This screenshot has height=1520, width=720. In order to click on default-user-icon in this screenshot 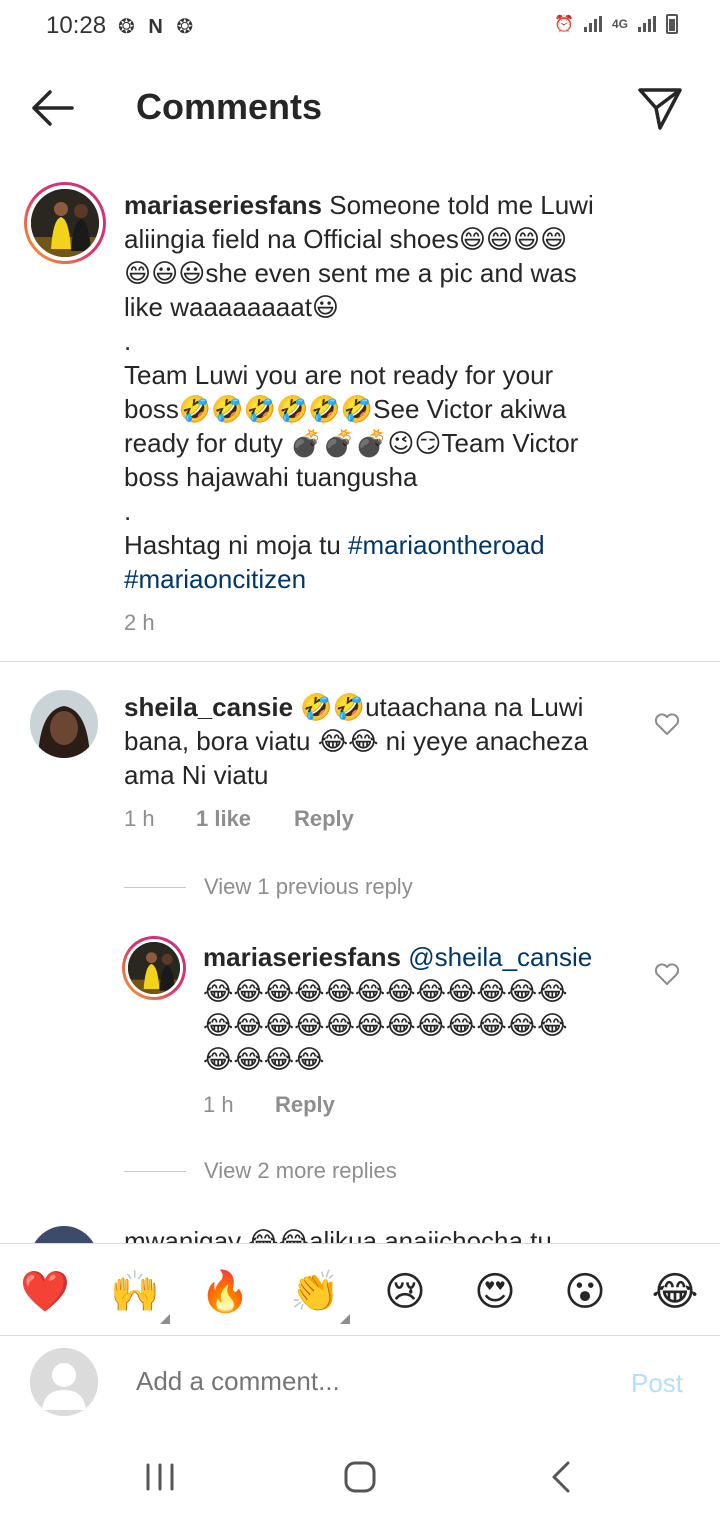, I will do `click(64, 1382)`.